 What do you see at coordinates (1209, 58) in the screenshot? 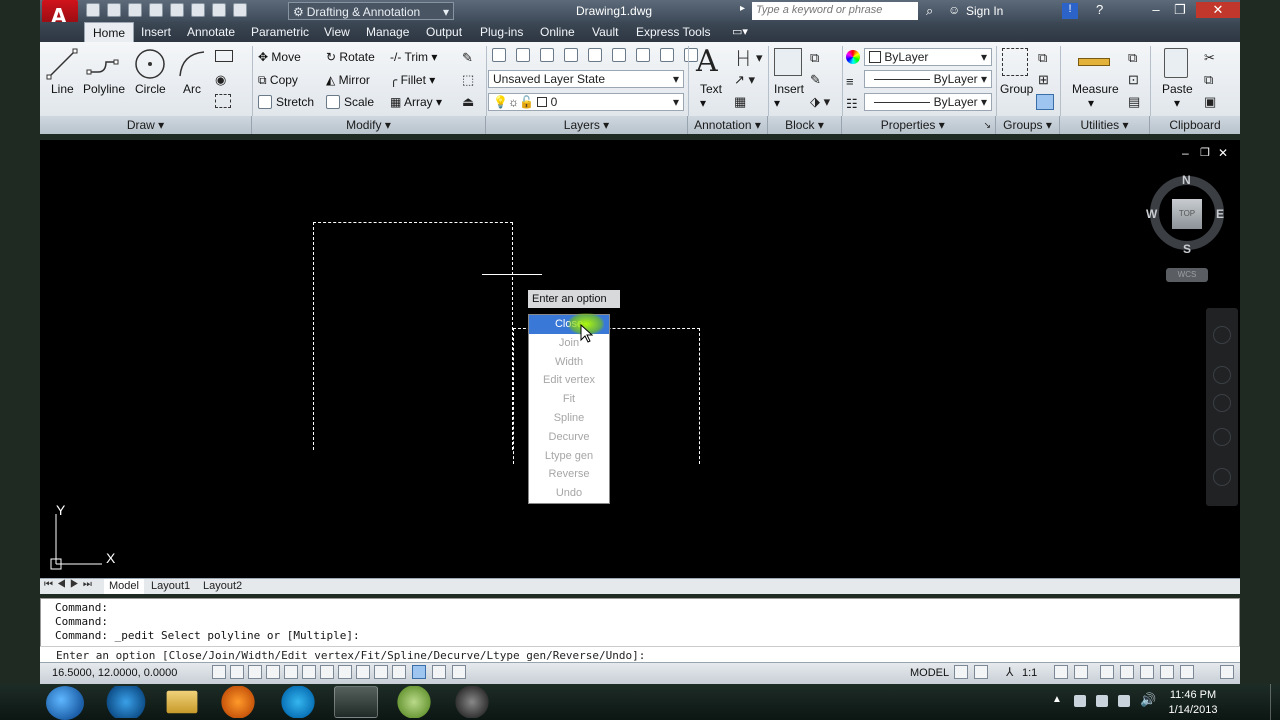
I see `cut-icon: ✂` at bounding box center [1209, 58].